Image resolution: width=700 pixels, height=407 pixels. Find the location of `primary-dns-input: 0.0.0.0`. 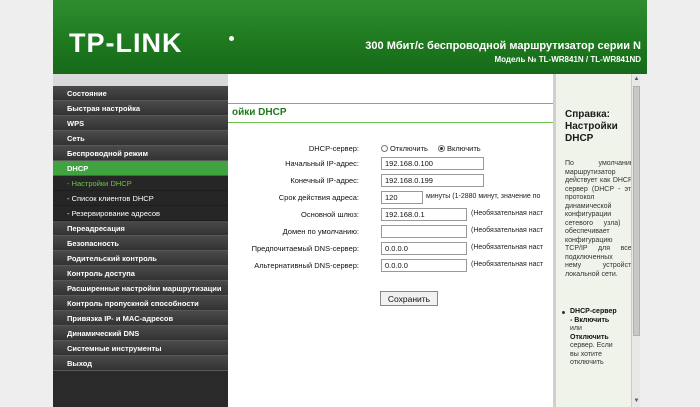

primary-dns-input: 0.0.0.0 is located at coordinates (424, 248).